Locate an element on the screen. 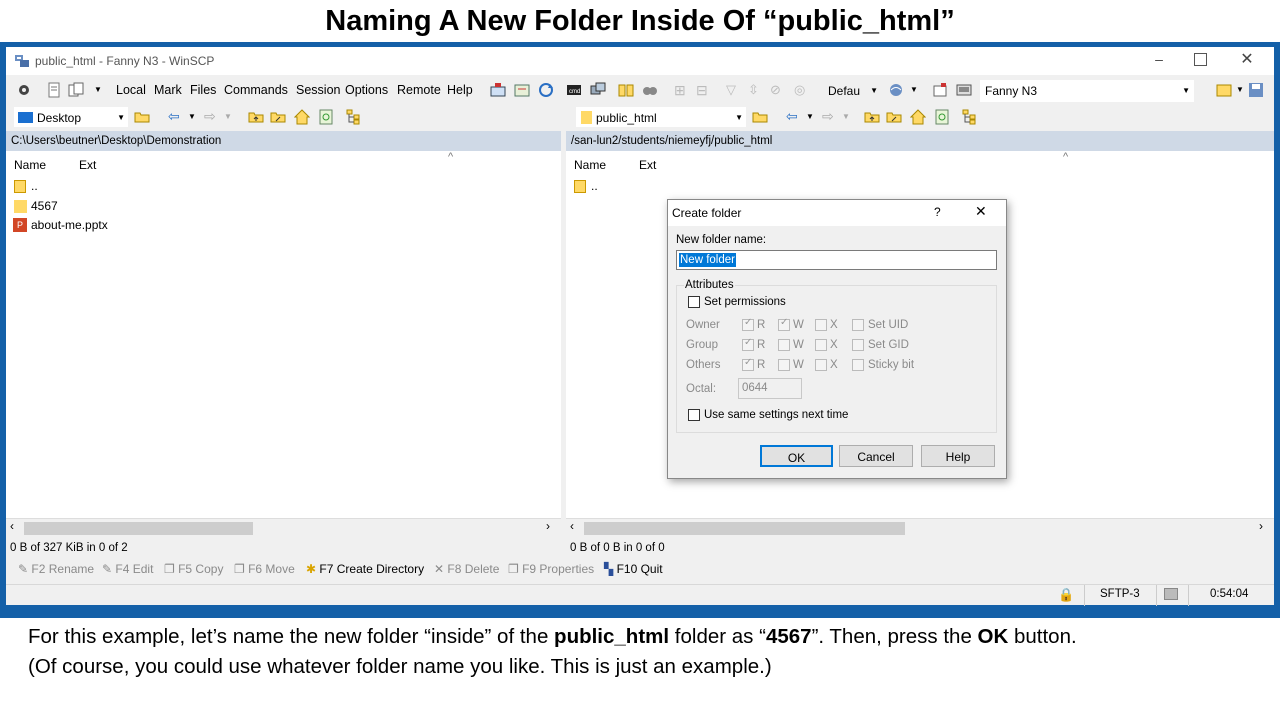  compare-directories-icon is located at coordinates (626, 90).